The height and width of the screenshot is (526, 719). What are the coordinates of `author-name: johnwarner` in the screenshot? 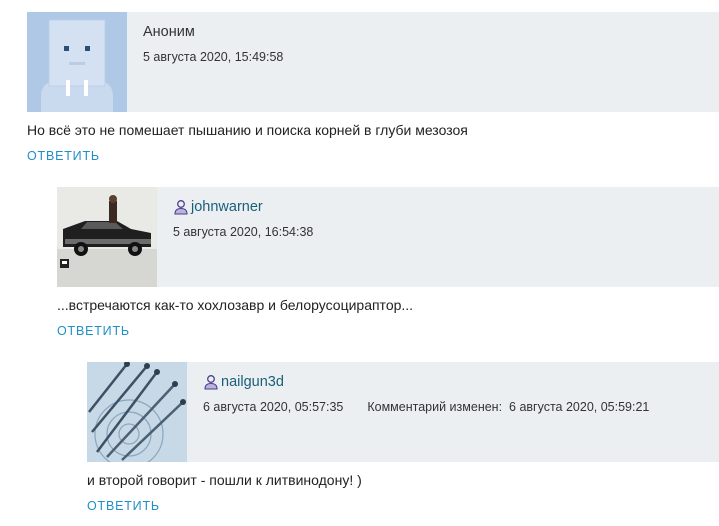 It's located at (227, 207).